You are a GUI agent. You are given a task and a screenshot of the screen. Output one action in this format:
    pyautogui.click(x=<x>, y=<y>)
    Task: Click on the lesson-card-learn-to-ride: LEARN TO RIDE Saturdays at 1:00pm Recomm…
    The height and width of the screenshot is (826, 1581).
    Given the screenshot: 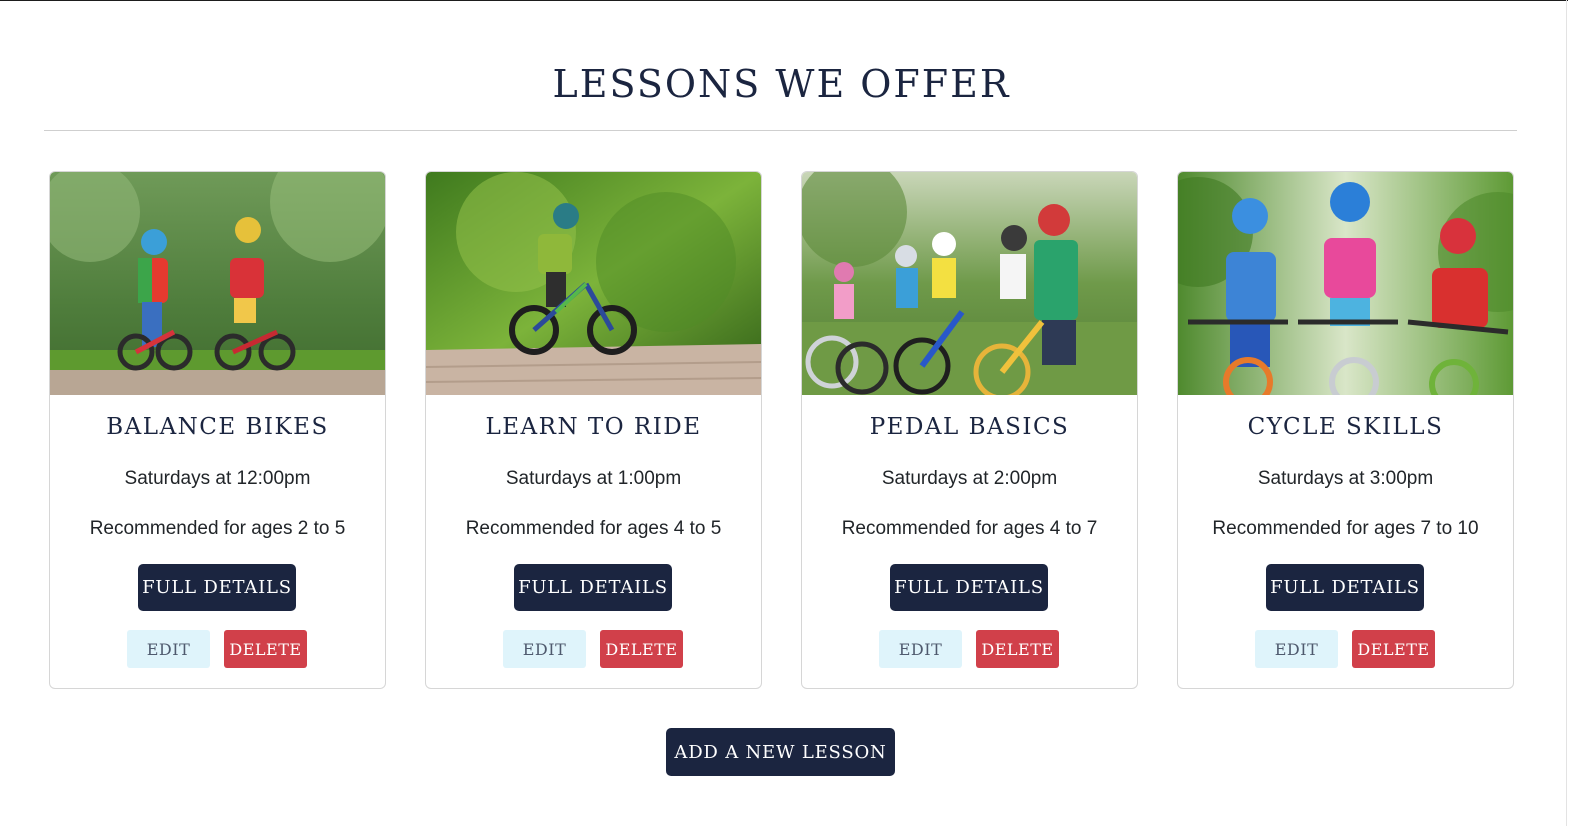 What is the action you would take?
    pyautogui.click(x=593, y=430)
    